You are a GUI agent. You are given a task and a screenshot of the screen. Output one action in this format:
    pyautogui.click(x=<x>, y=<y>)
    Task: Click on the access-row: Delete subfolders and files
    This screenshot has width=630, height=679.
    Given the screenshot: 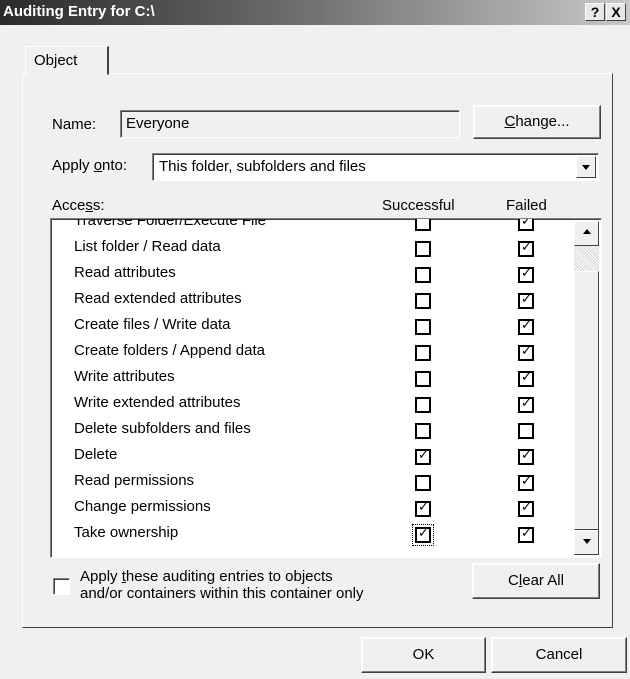 What is the action you would take?
    pyautogui.click(x=311, y=431)
    